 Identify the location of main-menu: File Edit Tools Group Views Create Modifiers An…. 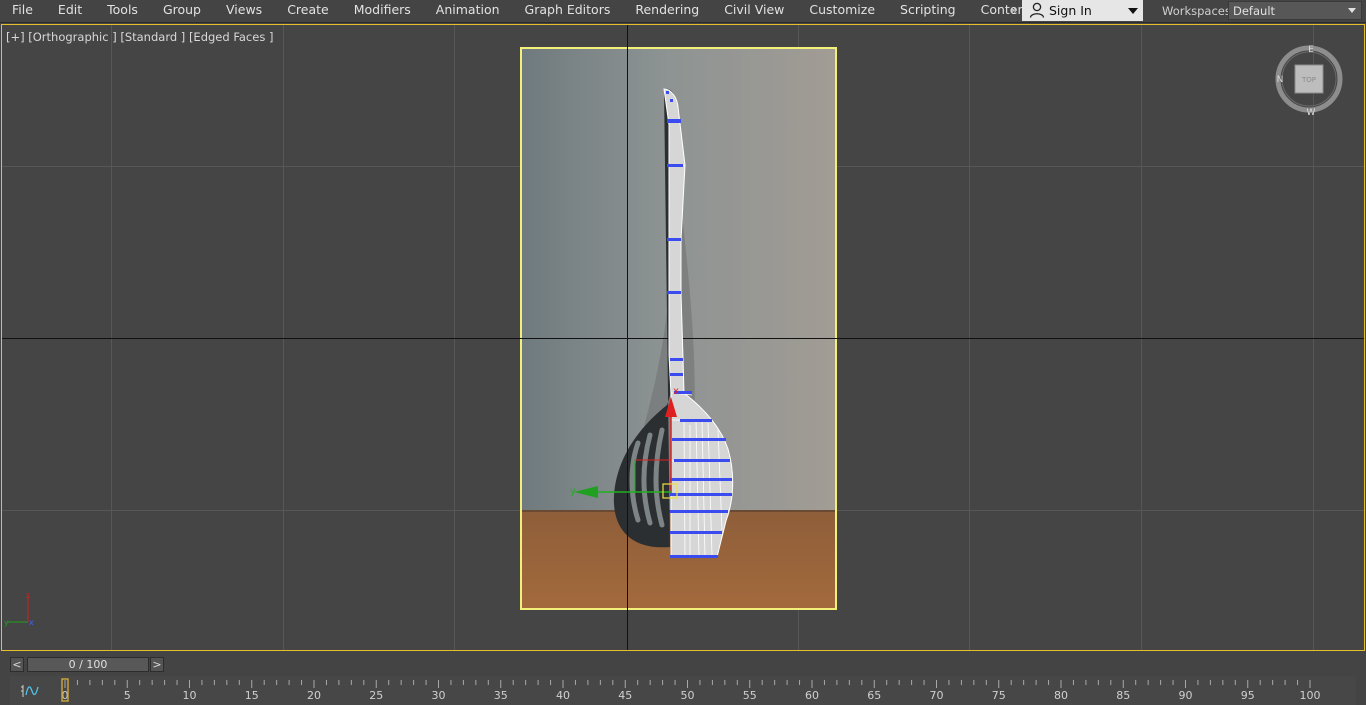
(521, 11).